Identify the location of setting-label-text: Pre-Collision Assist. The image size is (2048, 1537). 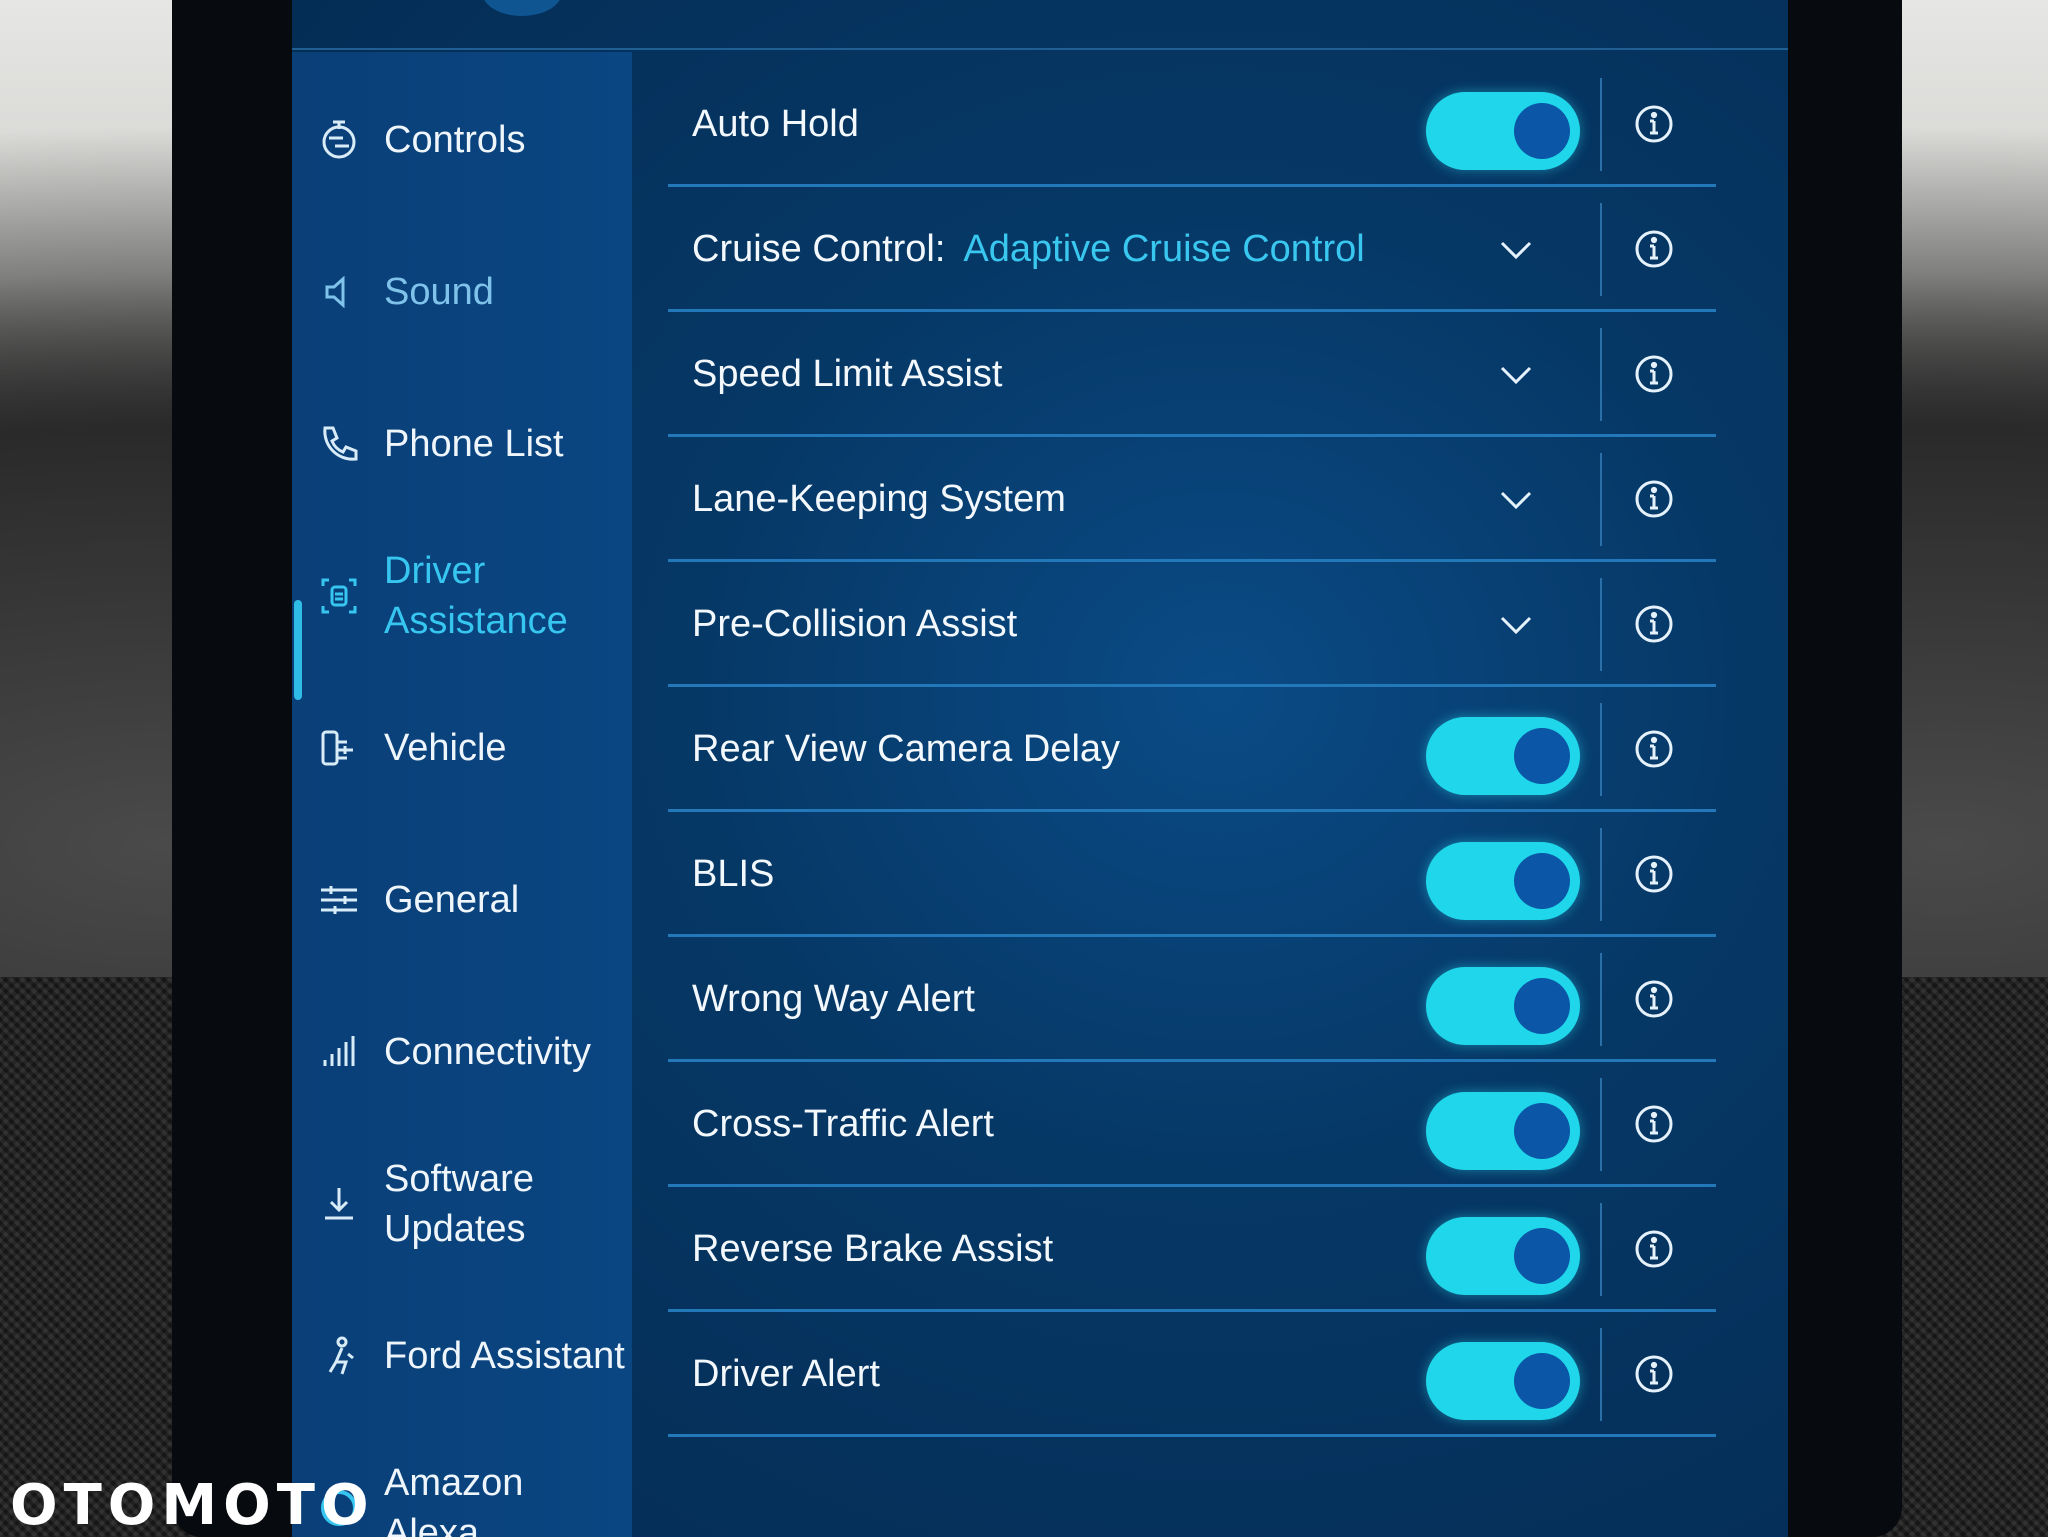
(855, 624).